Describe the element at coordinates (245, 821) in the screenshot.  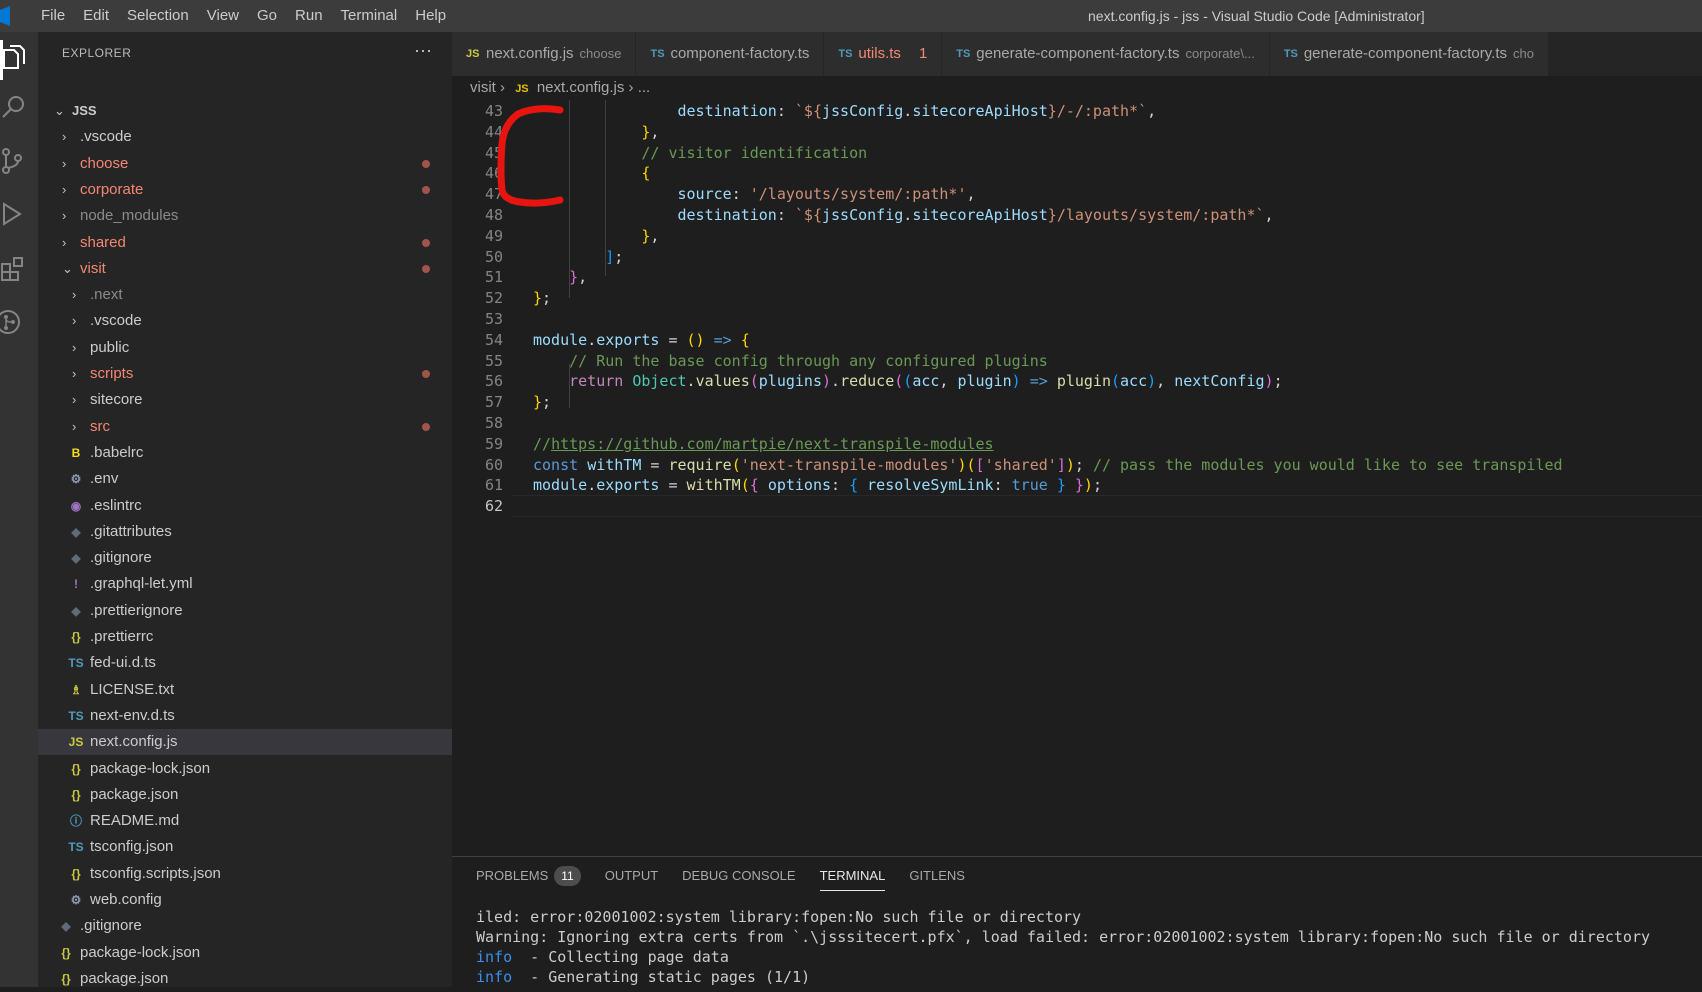
I see `tree-item: ⓘ README.md` at that location.